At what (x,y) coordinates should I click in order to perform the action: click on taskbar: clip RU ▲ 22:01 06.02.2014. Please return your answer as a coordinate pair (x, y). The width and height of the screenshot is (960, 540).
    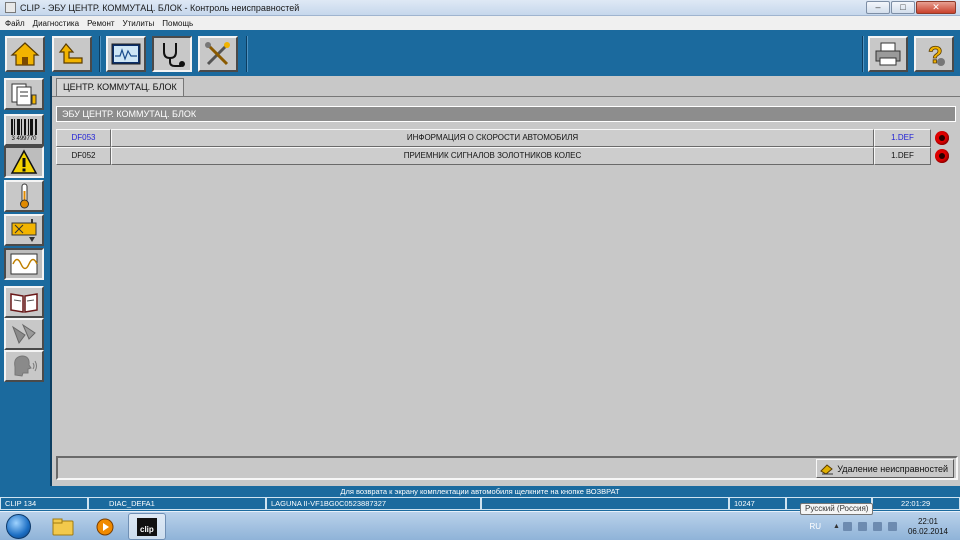
    Looking at the image, I should click on (480, 525).